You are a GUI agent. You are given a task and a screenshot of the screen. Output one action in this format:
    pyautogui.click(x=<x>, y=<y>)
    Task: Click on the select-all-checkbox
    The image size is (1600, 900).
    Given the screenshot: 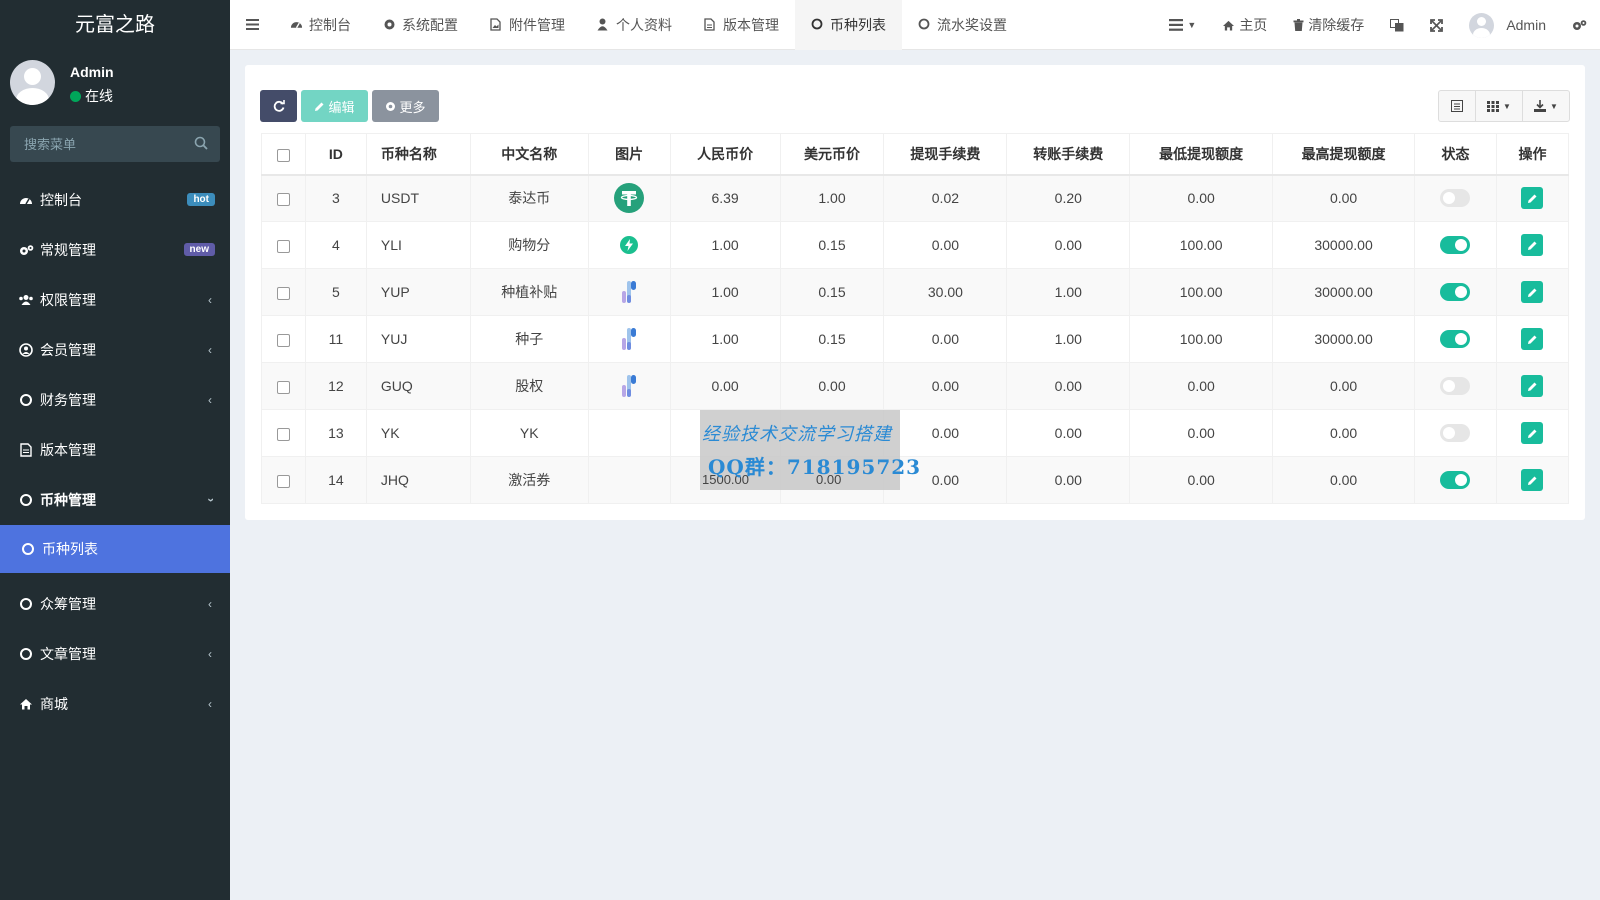 What is the action you would take?
    pyautogui.click(x=283, y=155)
    